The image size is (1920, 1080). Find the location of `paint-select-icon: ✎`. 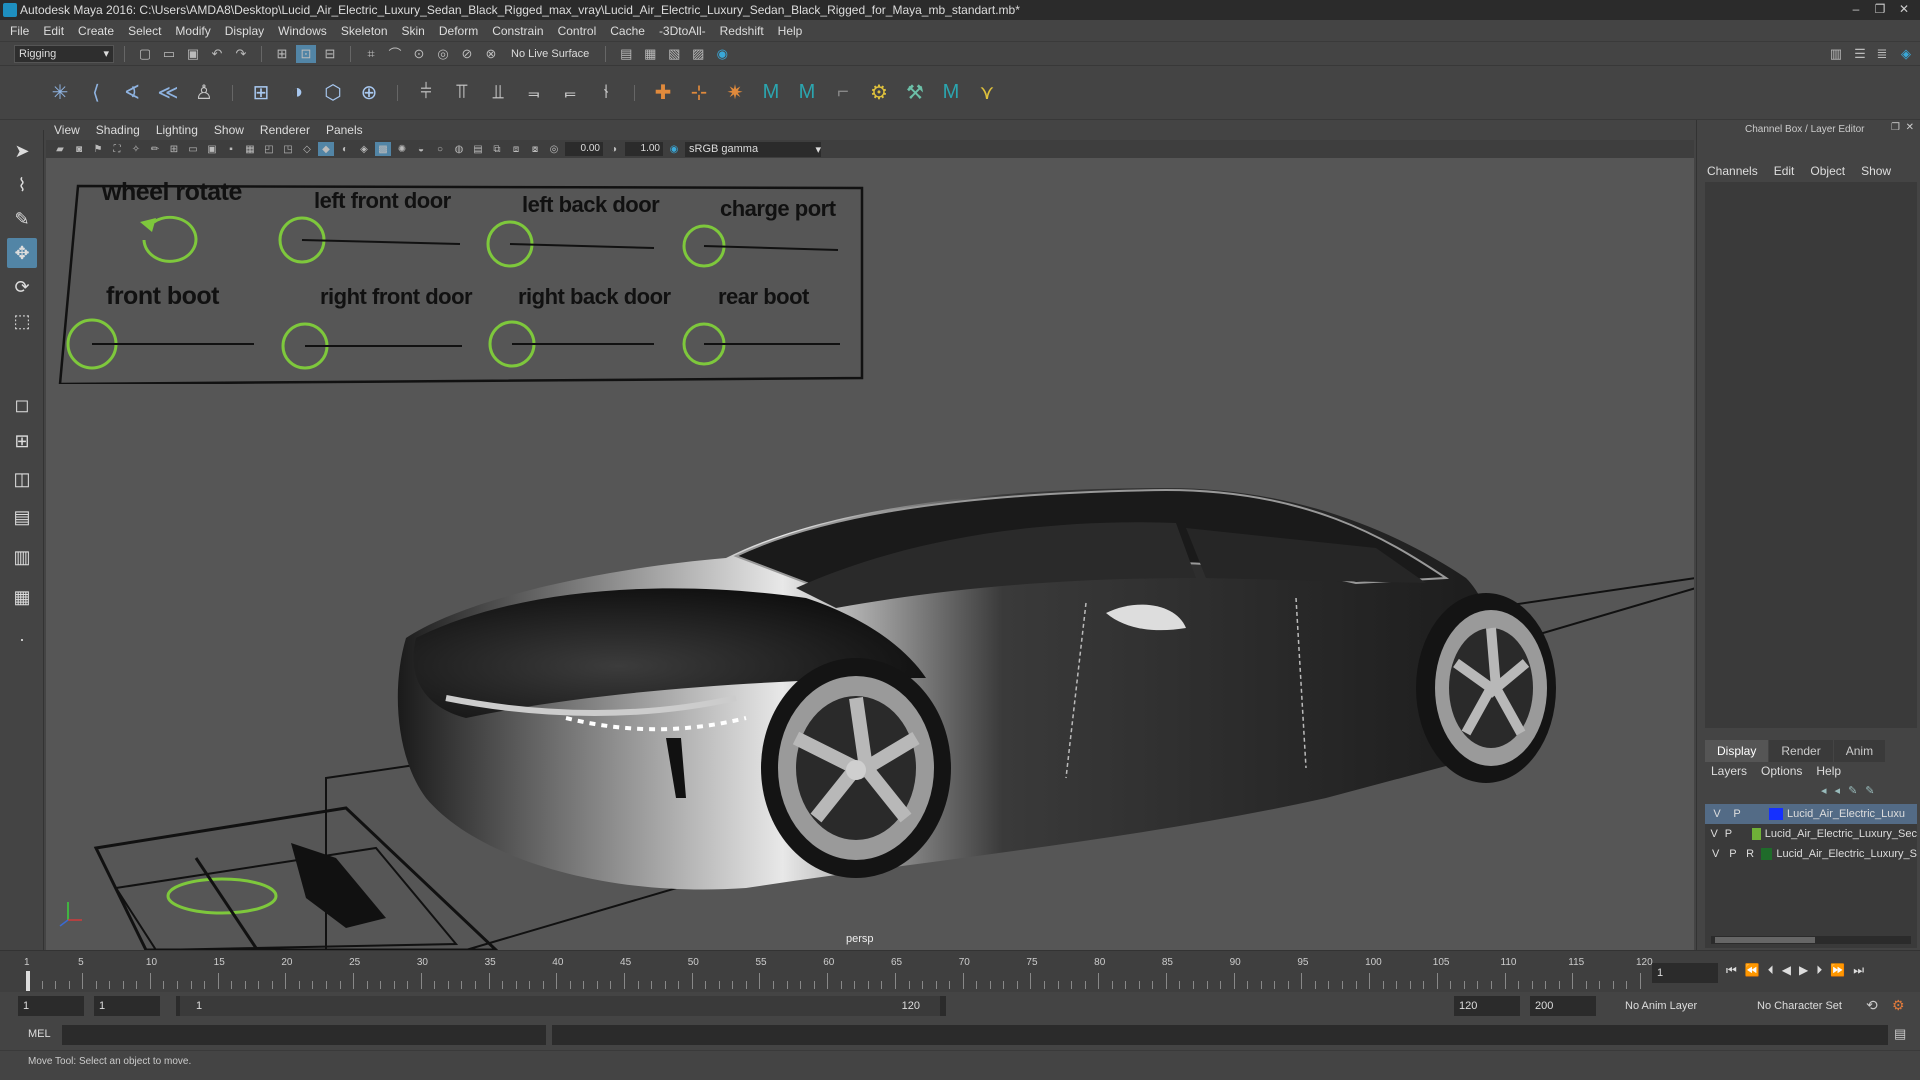

paint-select-icon: ✎ is located at coordinates (22, 219).